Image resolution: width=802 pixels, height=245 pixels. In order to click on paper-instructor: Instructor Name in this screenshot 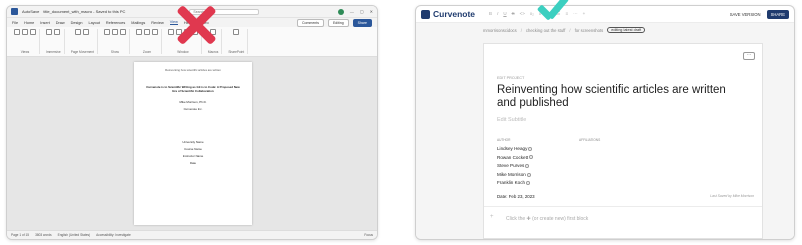, I will do `click(193, 156)`.